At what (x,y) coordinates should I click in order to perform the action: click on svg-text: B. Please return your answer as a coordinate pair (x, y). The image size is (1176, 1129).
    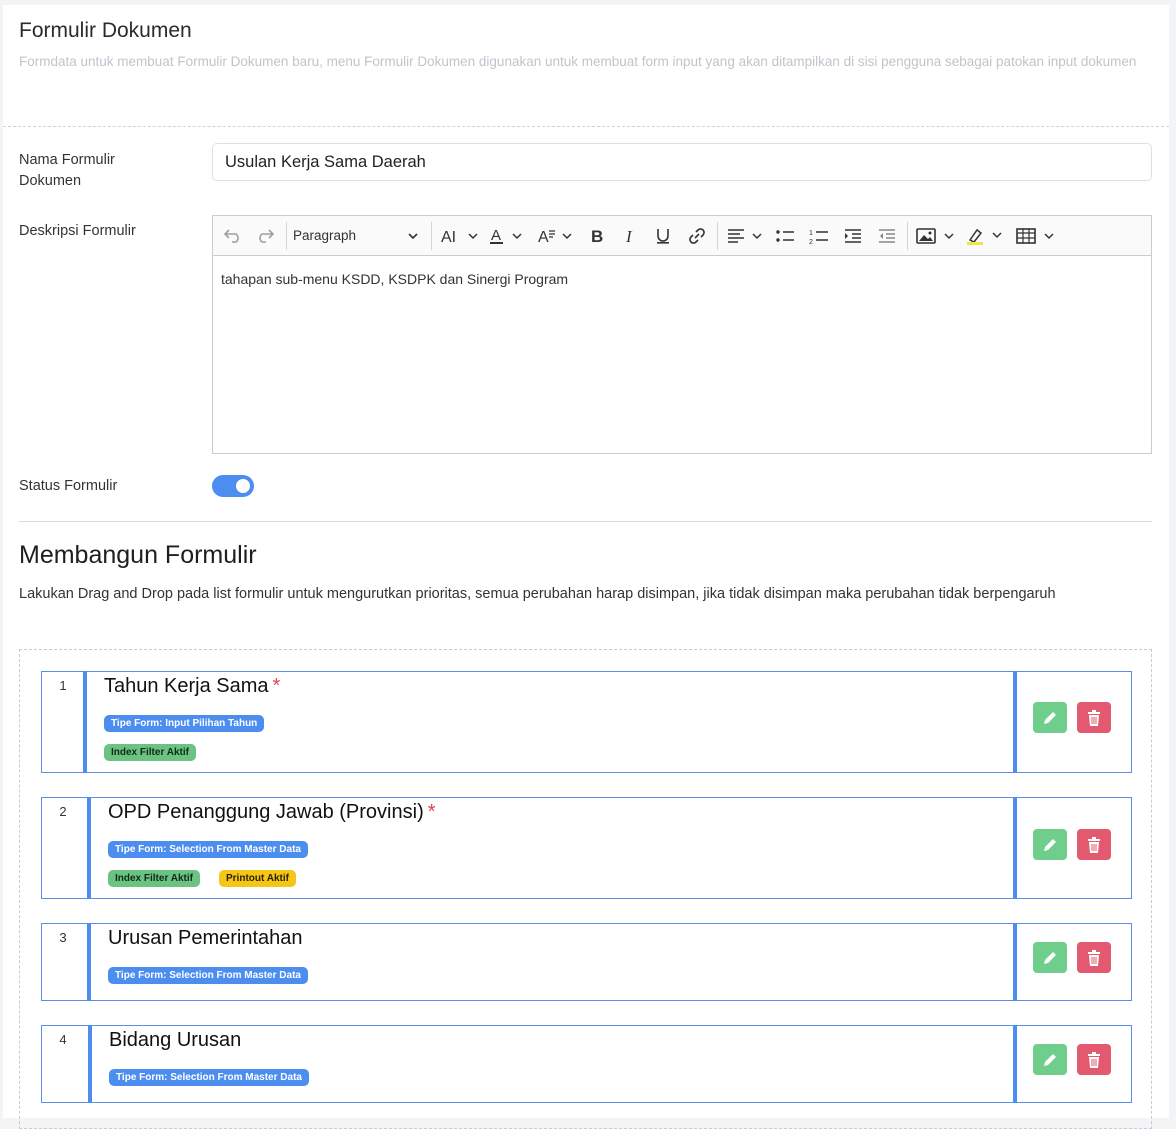
    Looking at the image, I should click on (597, 236).